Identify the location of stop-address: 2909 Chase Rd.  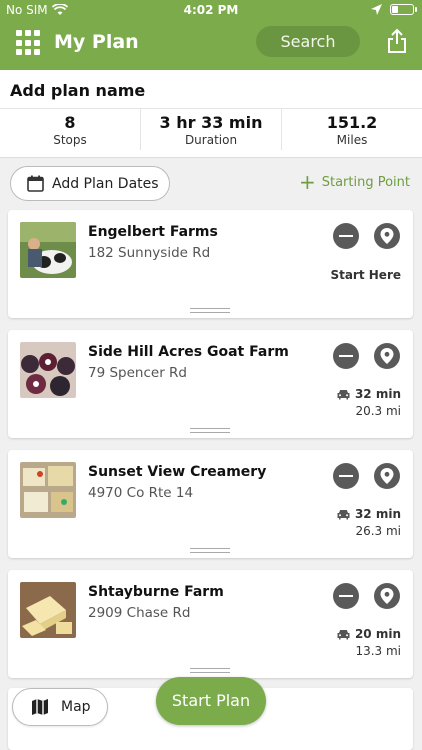
(139, 613).